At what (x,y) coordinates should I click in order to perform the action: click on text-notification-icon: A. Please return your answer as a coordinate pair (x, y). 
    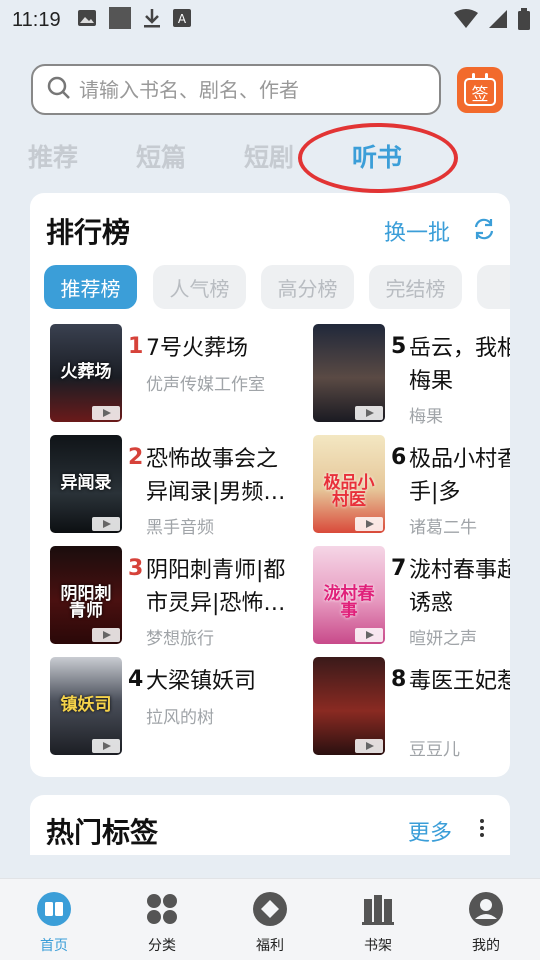
    Looking at the image, I should click on (181, 20).